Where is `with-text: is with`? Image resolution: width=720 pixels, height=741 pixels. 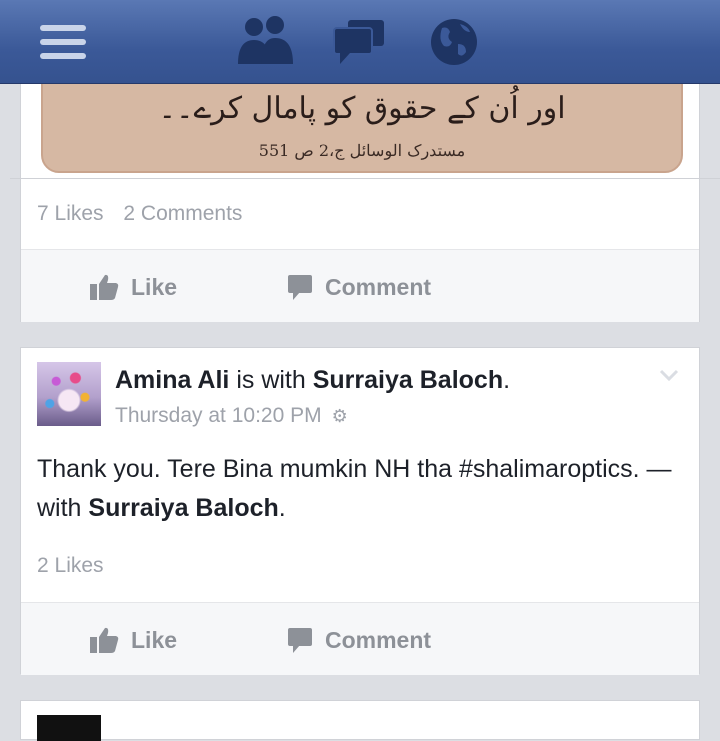
with-text: is with is located at coordinates (271, 380).